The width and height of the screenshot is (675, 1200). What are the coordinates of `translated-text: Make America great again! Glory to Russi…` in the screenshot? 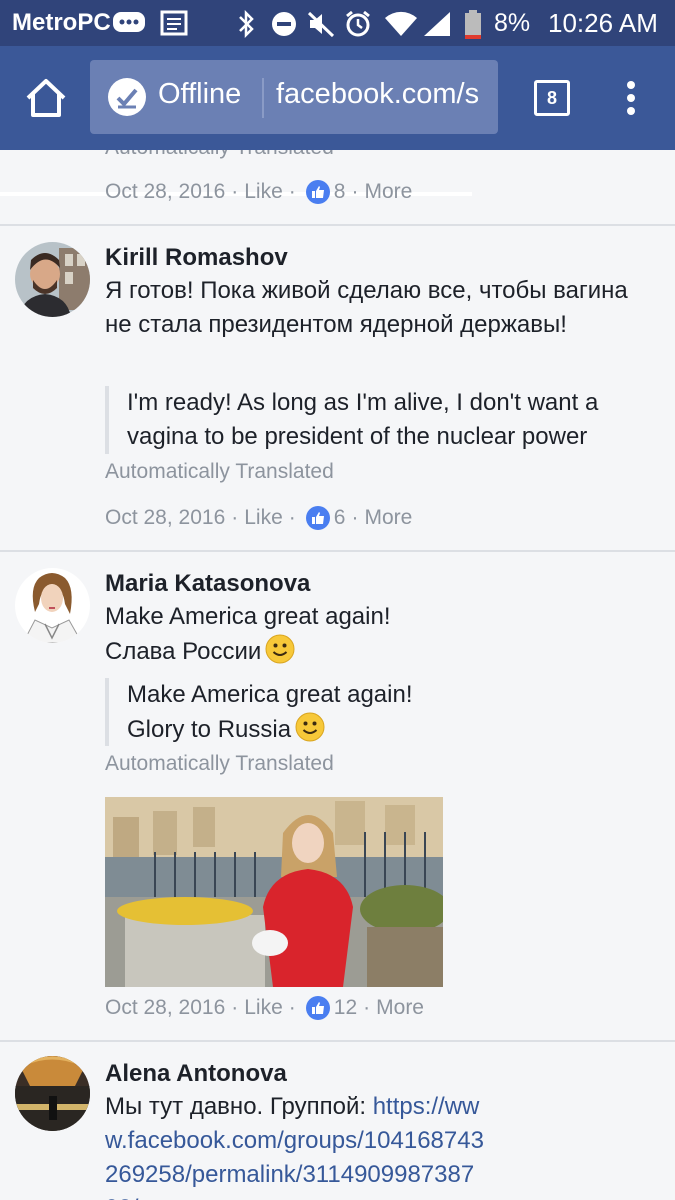 It's located at (390, 712).